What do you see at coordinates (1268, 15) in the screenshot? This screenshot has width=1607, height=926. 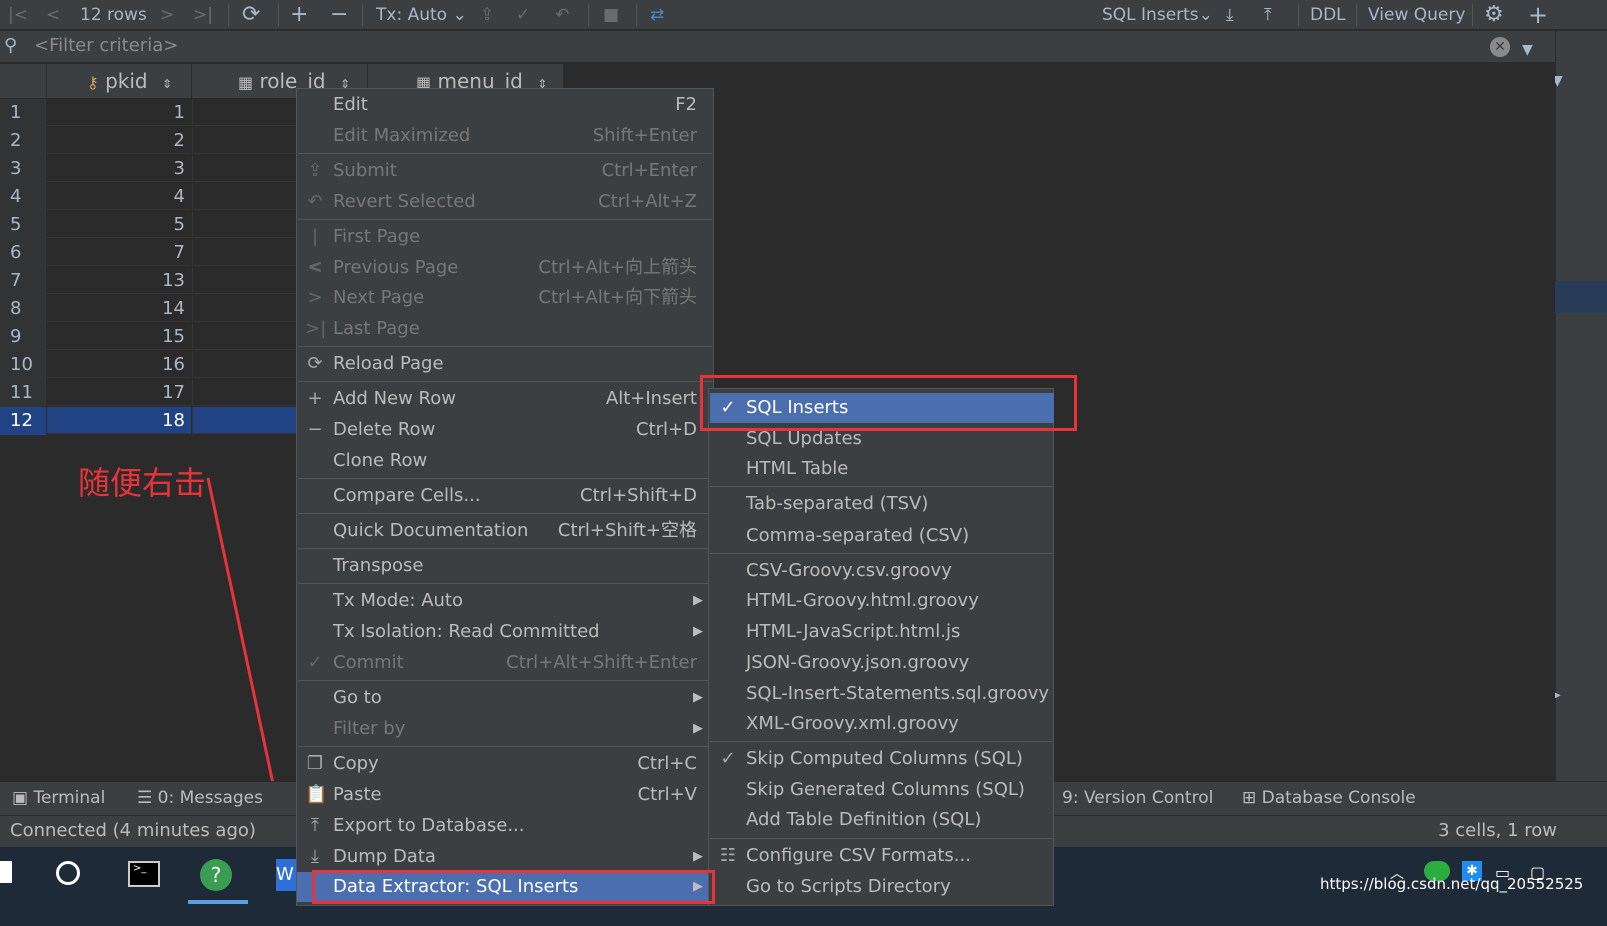 I see `import-icon: ⤒` at bounding box center [1268, 15].